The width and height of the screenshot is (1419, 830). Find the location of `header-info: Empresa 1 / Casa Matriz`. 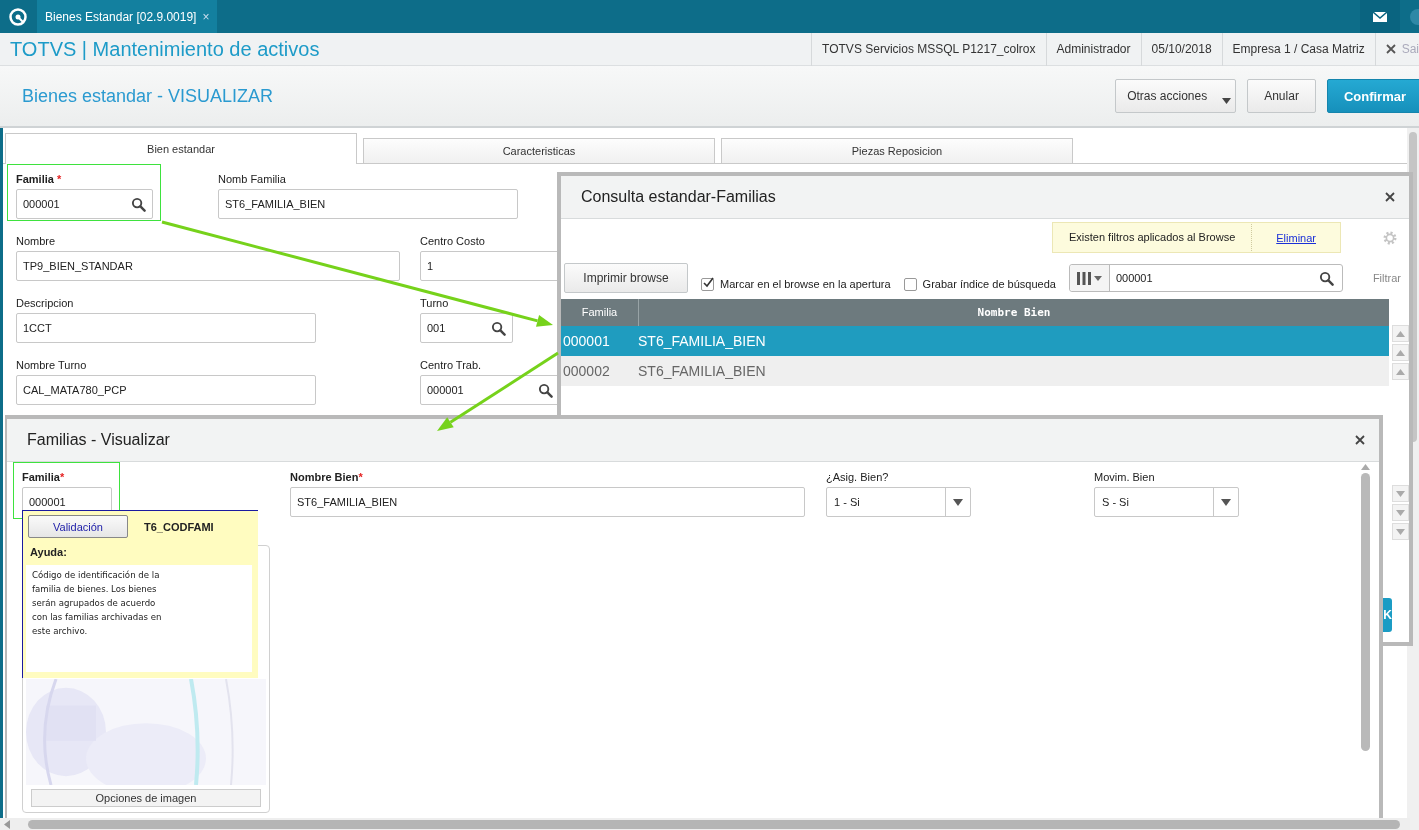

header-info: Empresa 1 / Casa Matriz is located at coordinates (1298, 49).